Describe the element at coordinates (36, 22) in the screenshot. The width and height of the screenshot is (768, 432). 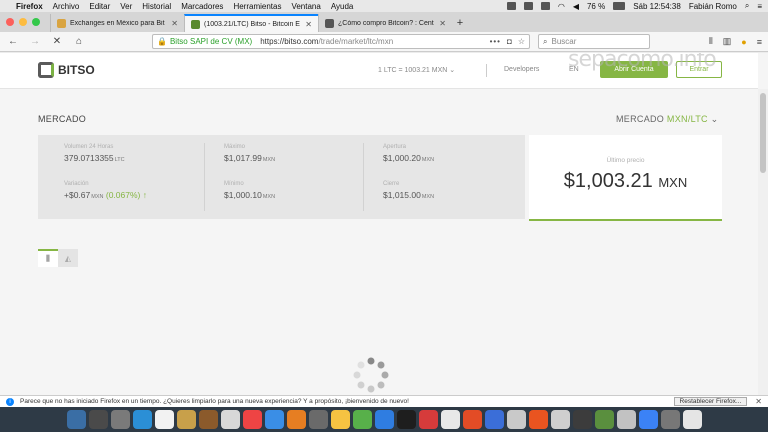
I see `zoom-window-button` at that location.